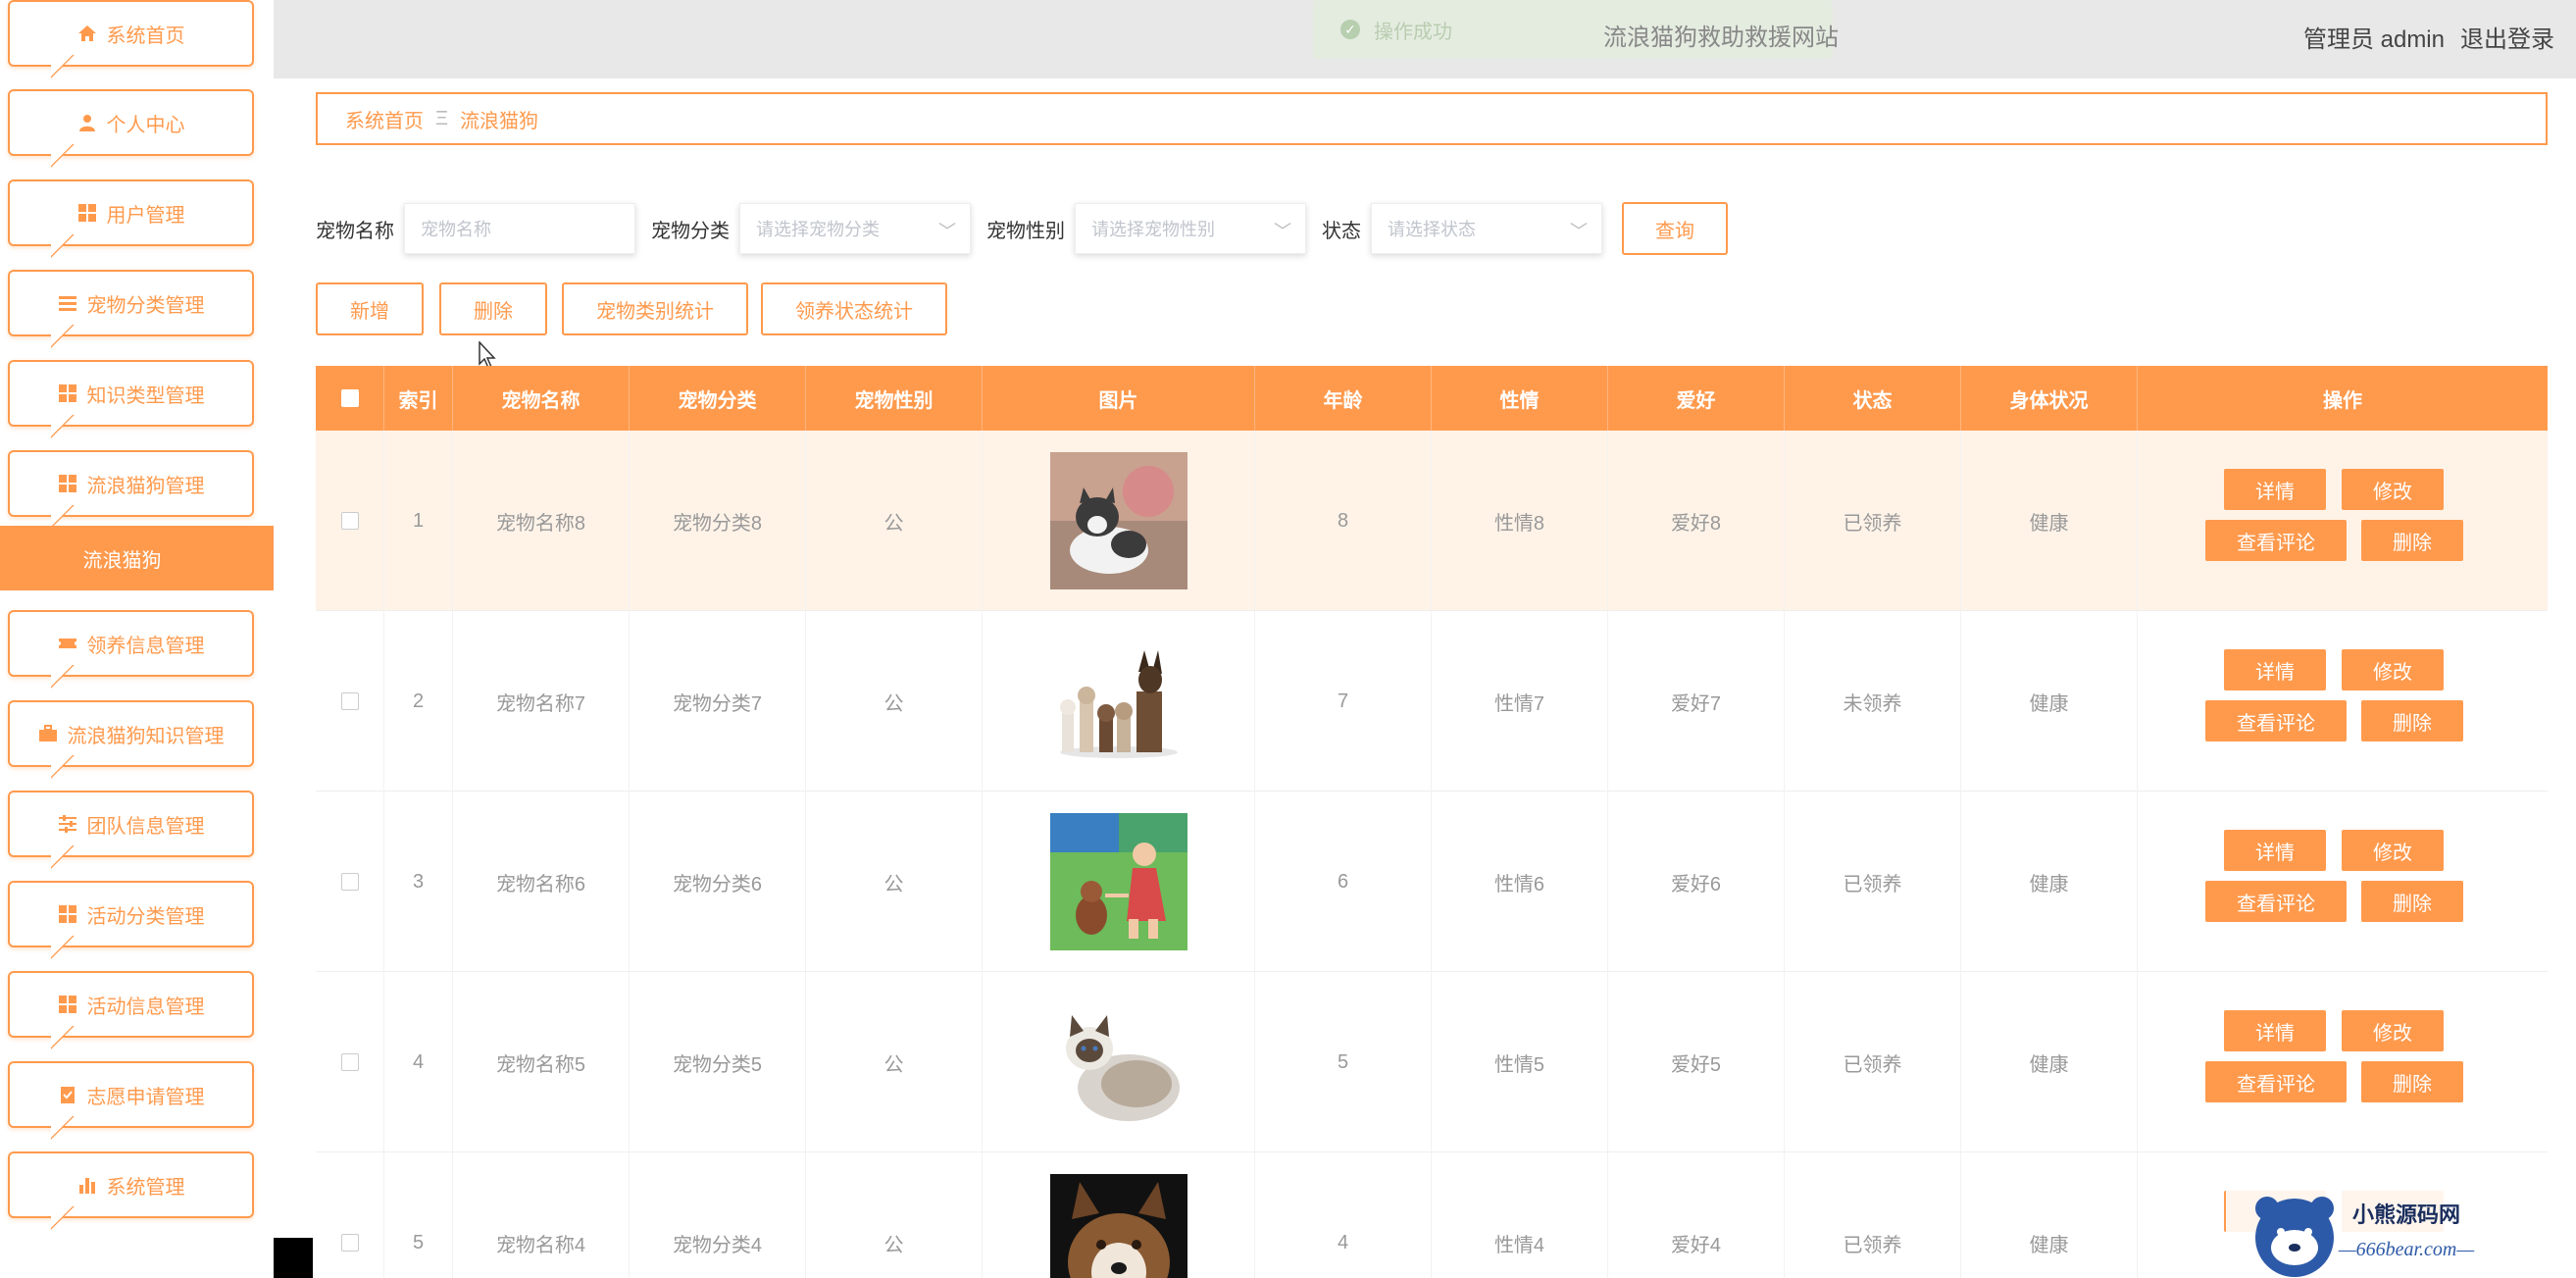 This screenshot has height=1278, width=2576. I want to click on sidebar-item-label: 用户管理, so click(145, 215).